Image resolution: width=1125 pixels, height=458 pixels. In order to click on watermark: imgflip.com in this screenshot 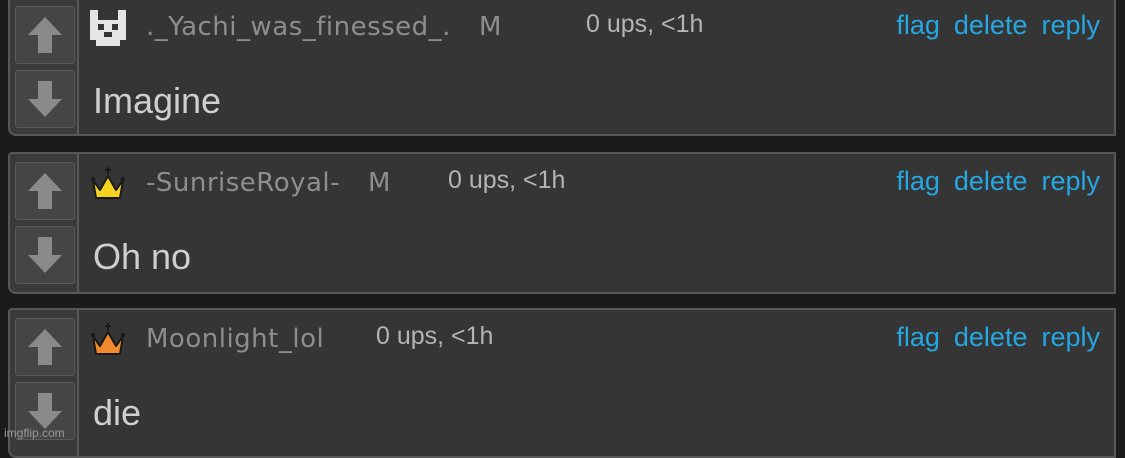, I will do `click(34, 433)`.